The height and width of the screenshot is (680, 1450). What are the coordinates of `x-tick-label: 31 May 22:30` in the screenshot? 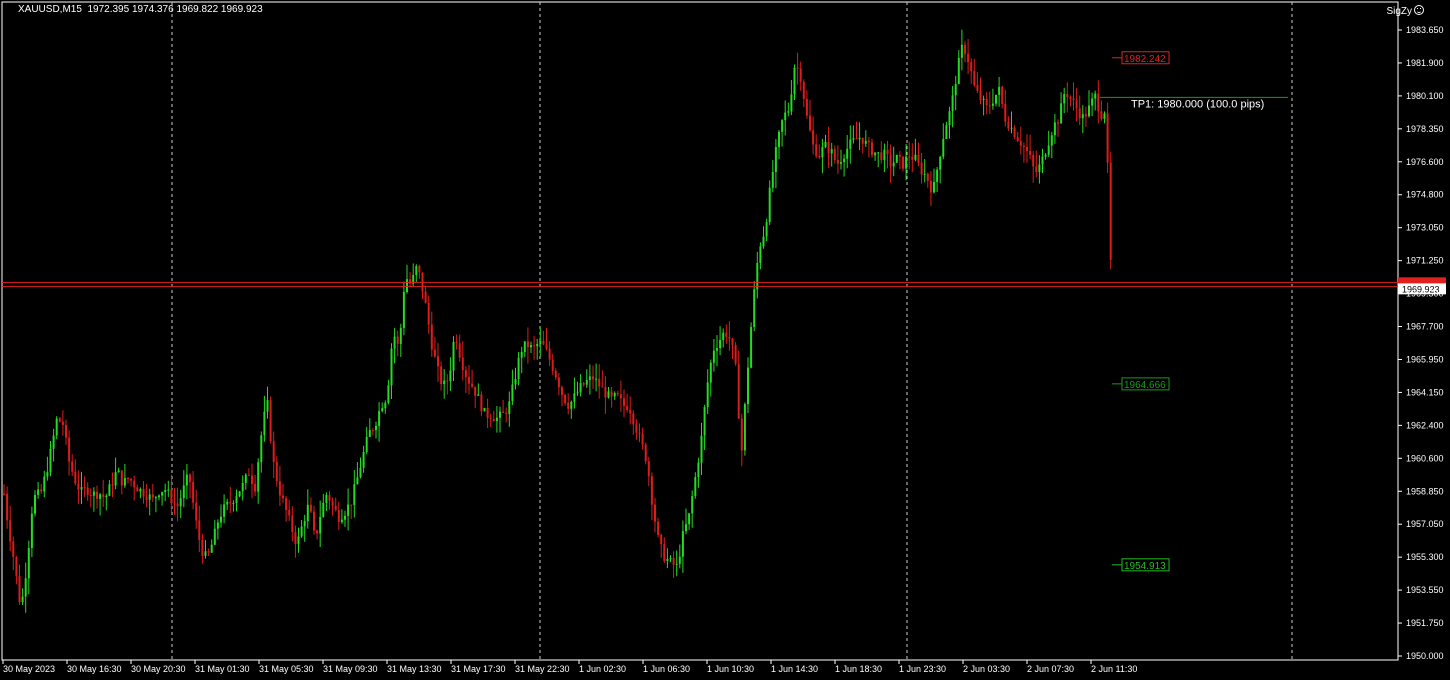 It's located at (542, 669).